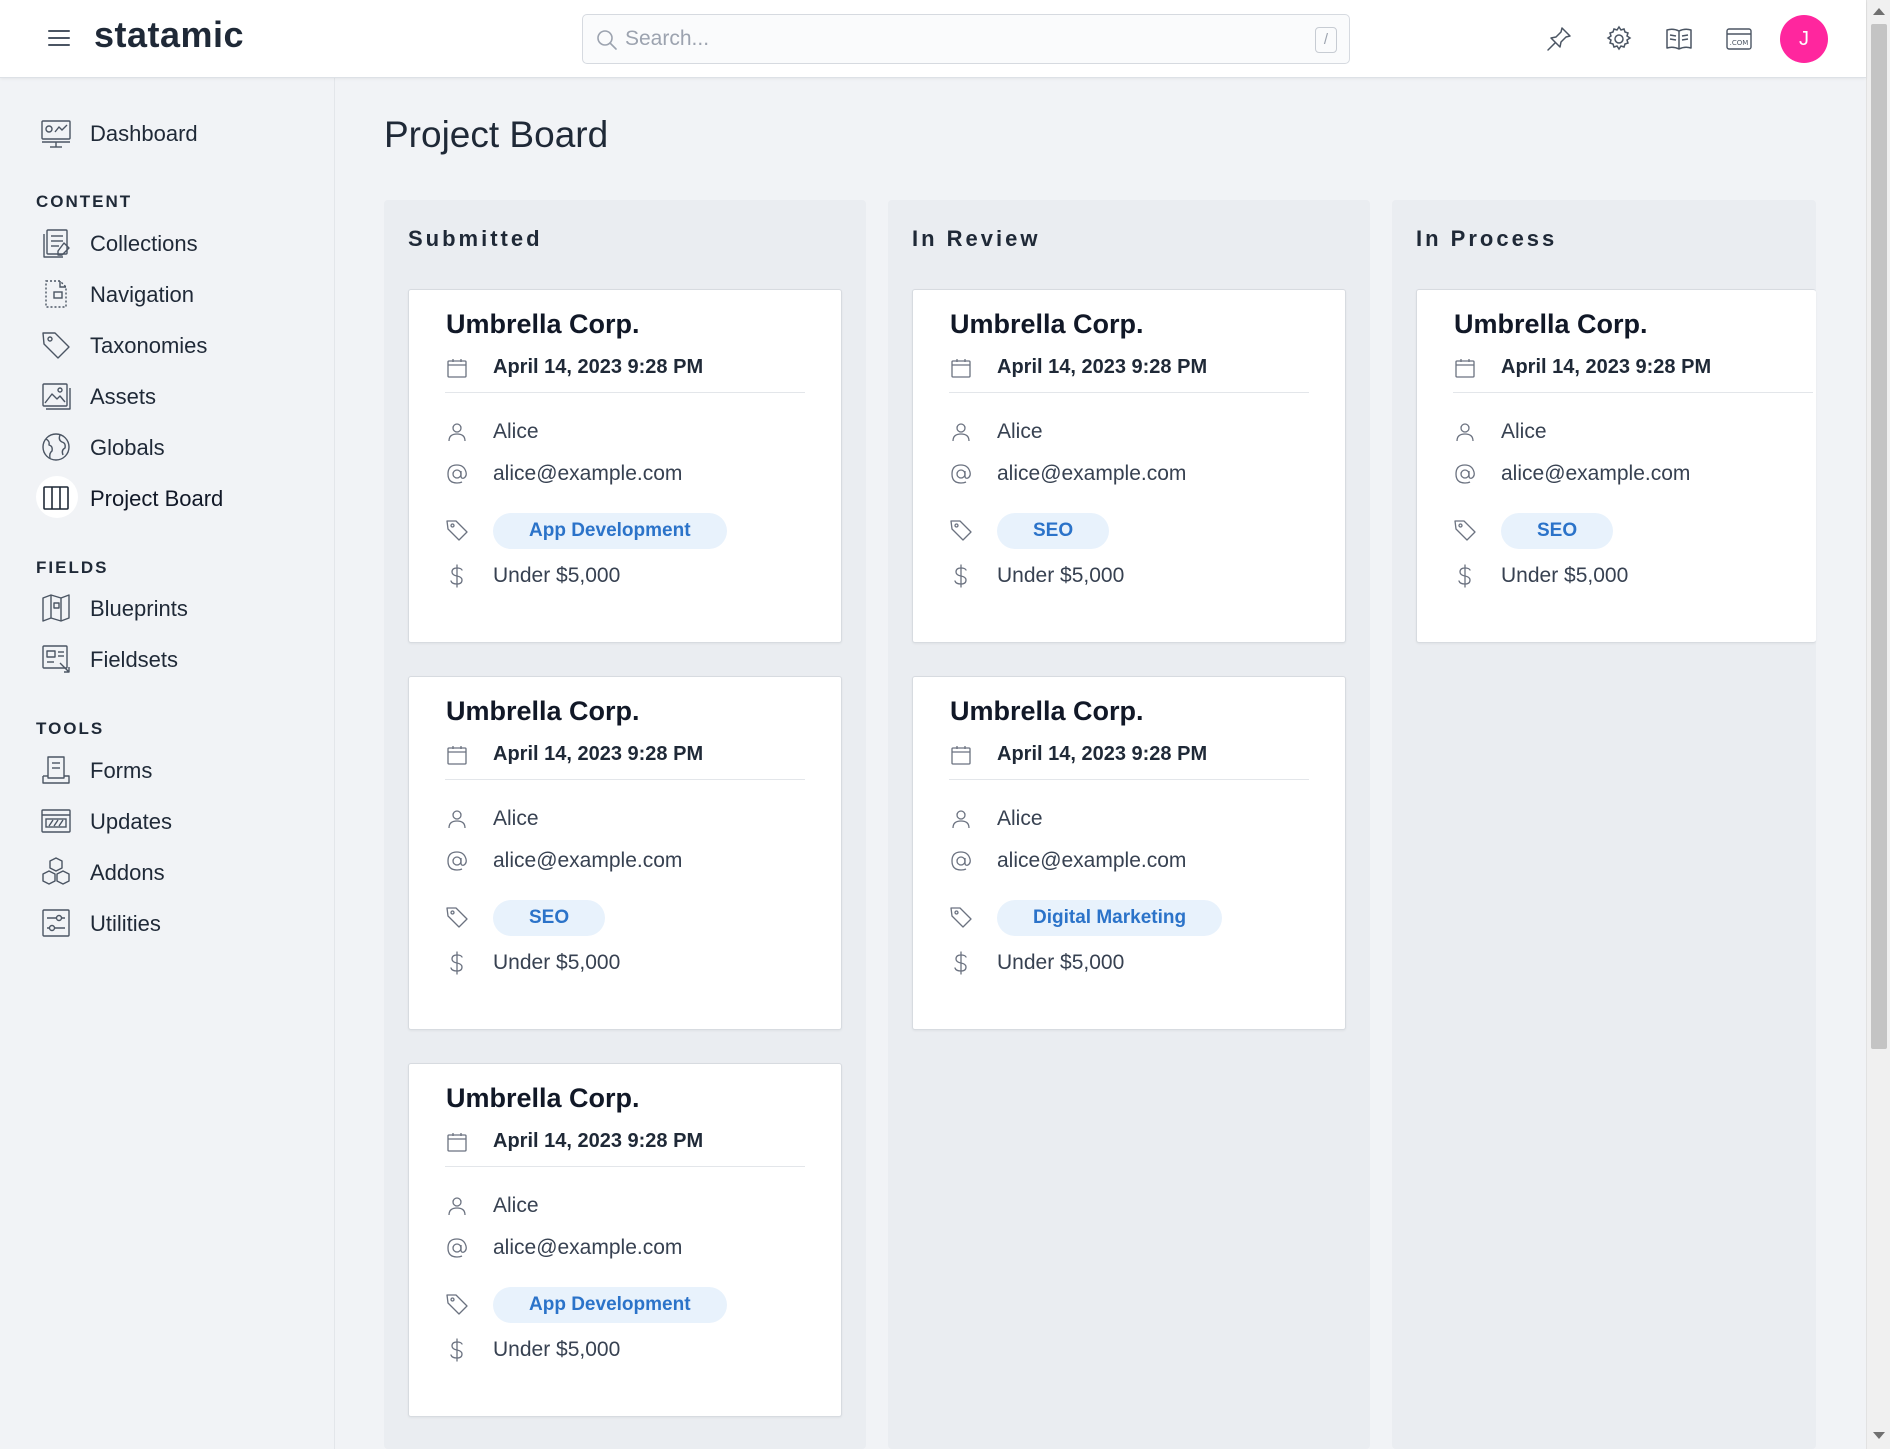  What do you see at coordinates (1879, 11) in the screenshot?
I see `scroll-up-arrow` at bounding box center [1879, 11].